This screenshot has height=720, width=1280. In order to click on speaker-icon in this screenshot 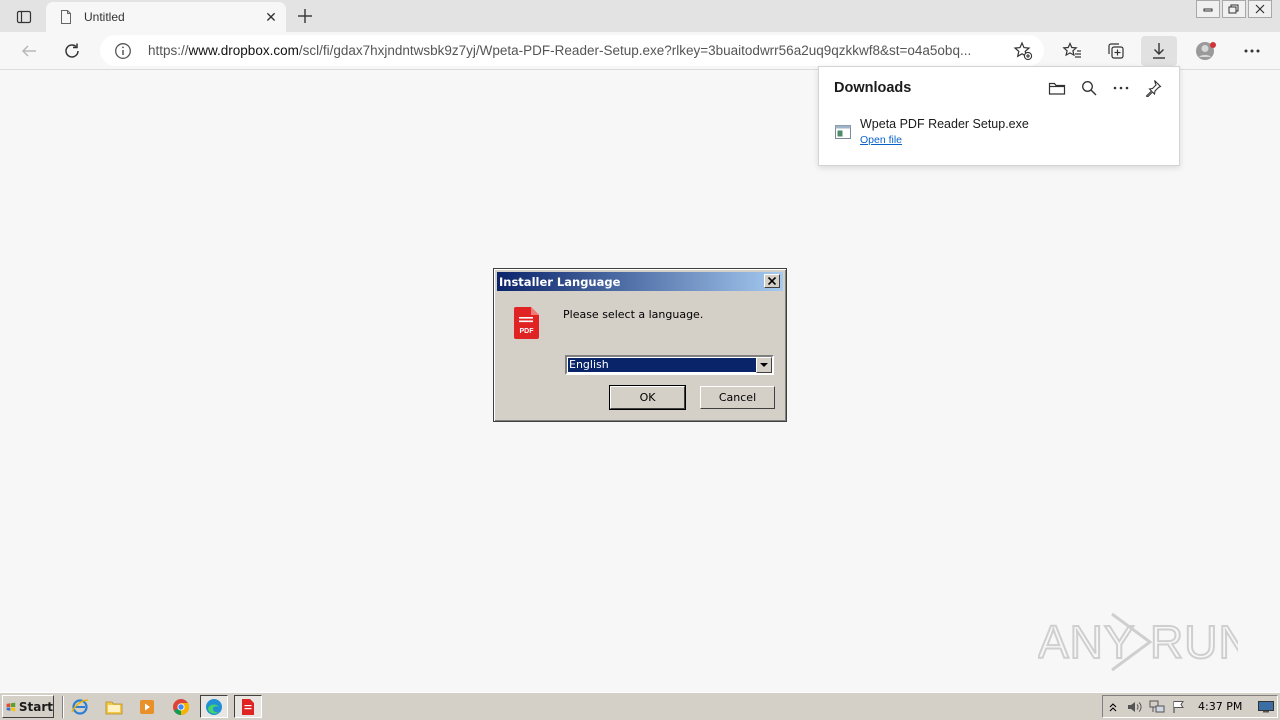, I will do `click(1135, 707)`.